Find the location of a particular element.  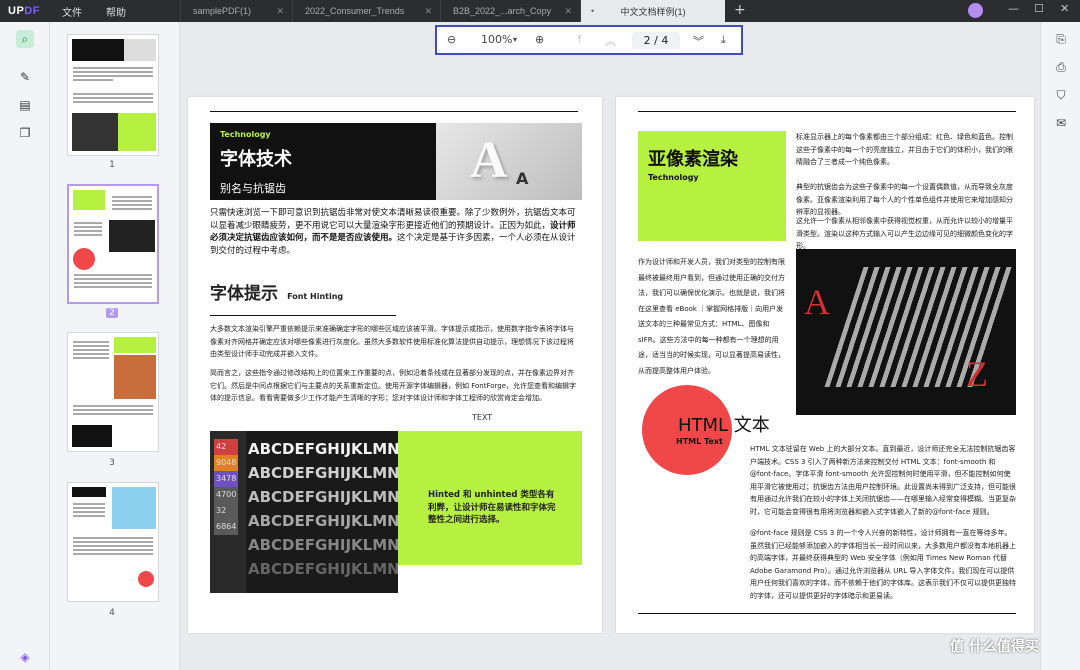

az-image: A Z is located at coordinates (906, 332).